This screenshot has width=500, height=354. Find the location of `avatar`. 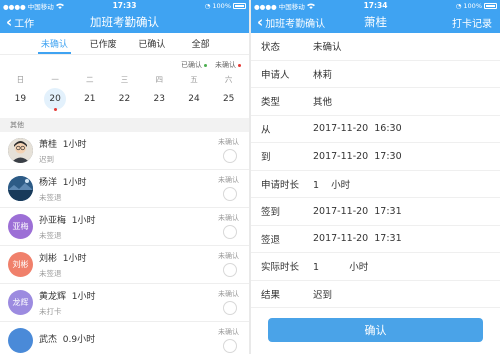

avatar is located at coordinates (20, 340).